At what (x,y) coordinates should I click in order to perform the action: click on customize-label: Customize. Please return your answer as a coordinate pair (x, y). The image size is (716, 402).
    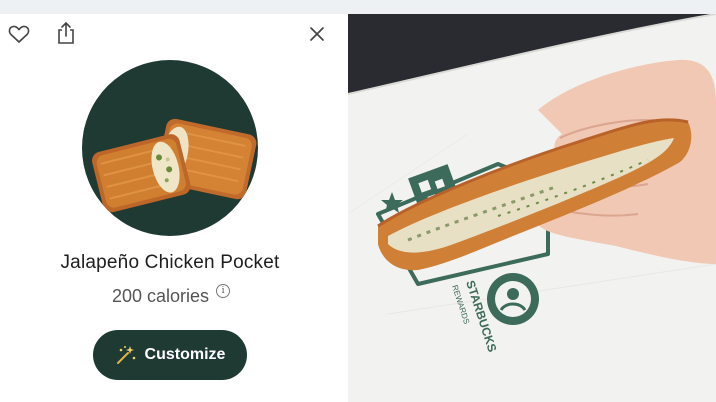
    Looking at the image, I should click on (185, 354).